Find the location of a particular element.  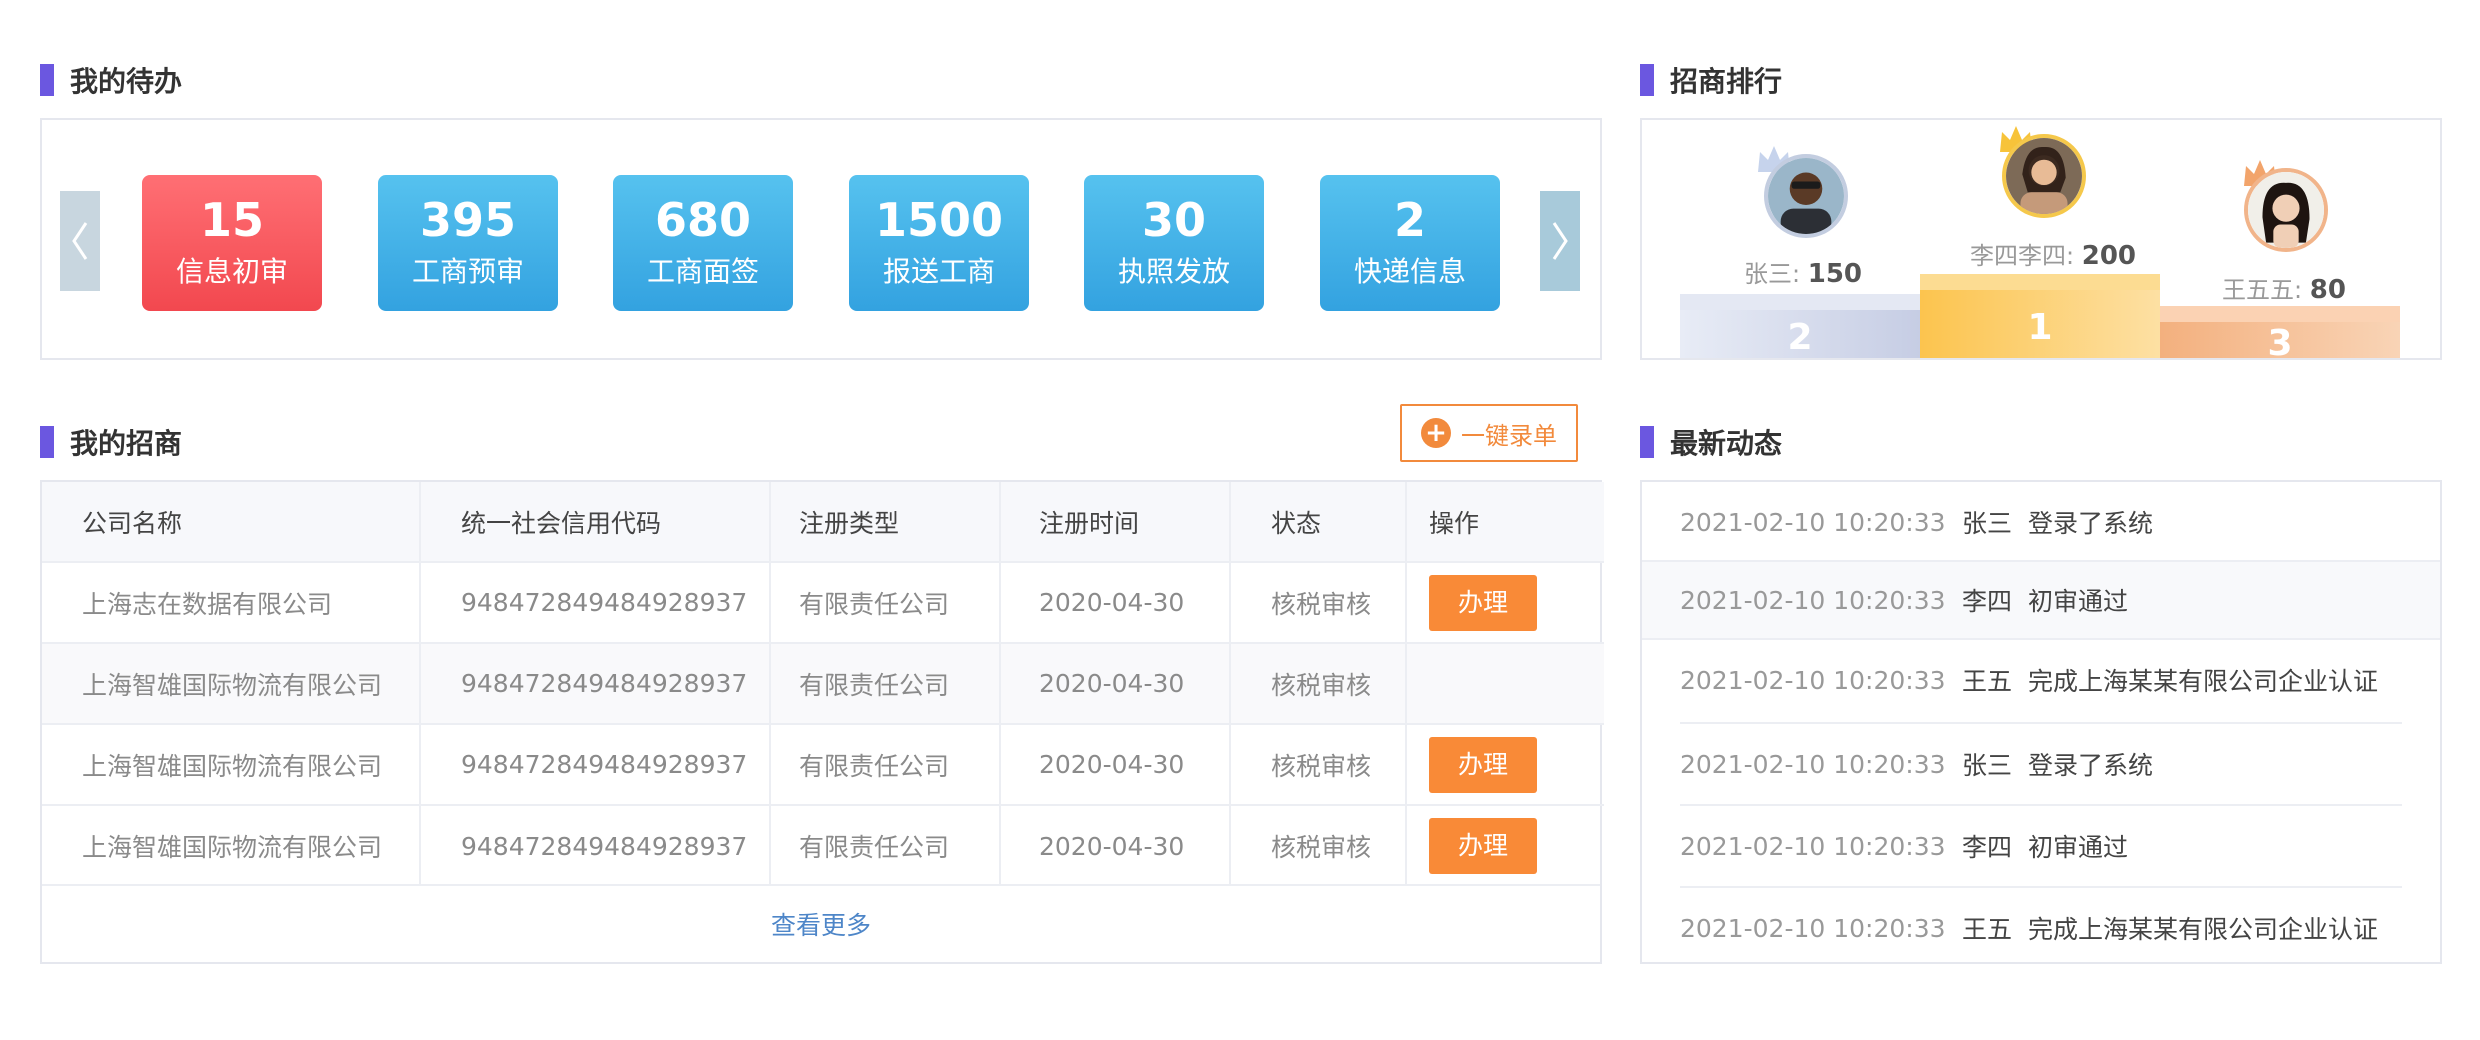

todo-count: 2 is located at coordinates (1409, 220).